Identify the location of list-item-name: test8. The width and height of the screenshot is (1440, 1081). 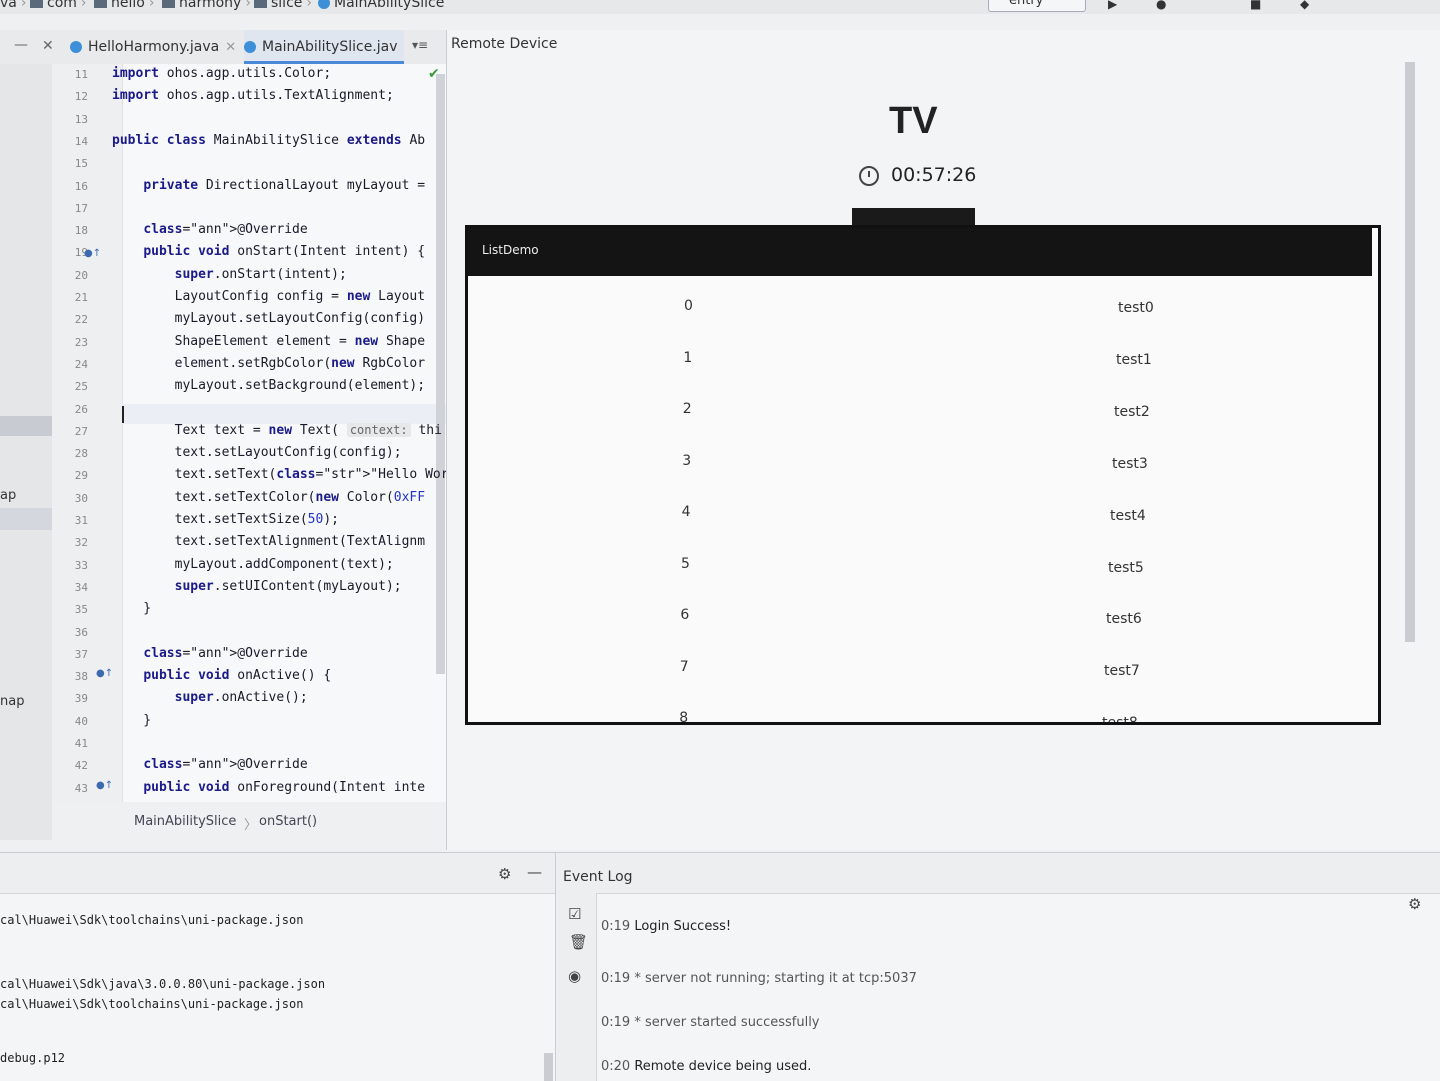
(1120, 718).